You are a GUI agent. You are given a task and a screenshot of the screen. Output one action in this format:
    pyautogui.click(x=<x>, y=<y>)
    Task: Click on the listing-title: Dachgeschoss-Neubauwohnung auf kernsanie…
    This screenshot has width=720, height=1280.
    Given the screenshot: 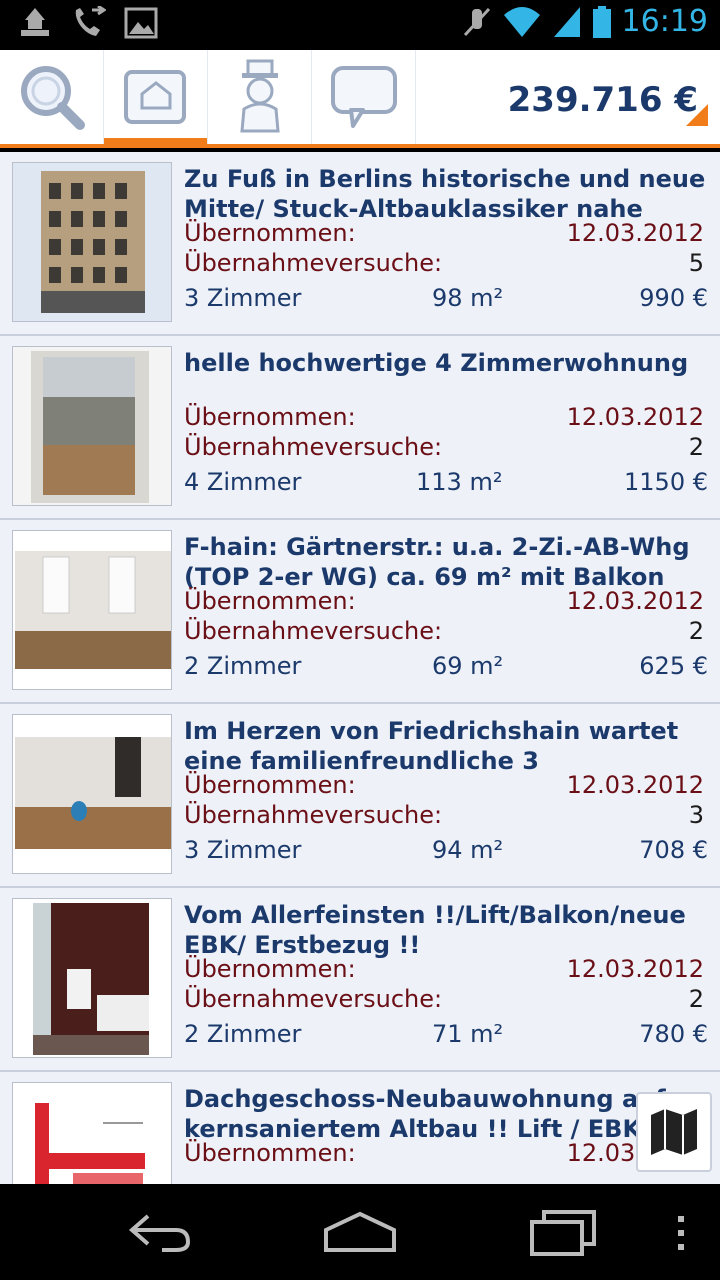 What is the action you would take?
    pyautogui.click(x=425, y=1114)
    